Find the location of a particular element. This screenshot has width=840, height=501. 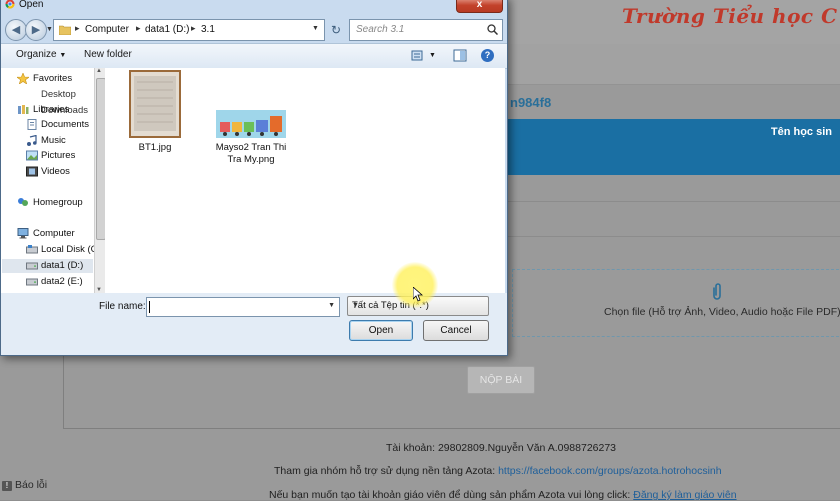

nav-homegroup: Homegroup is located at coordinates (58, 202).